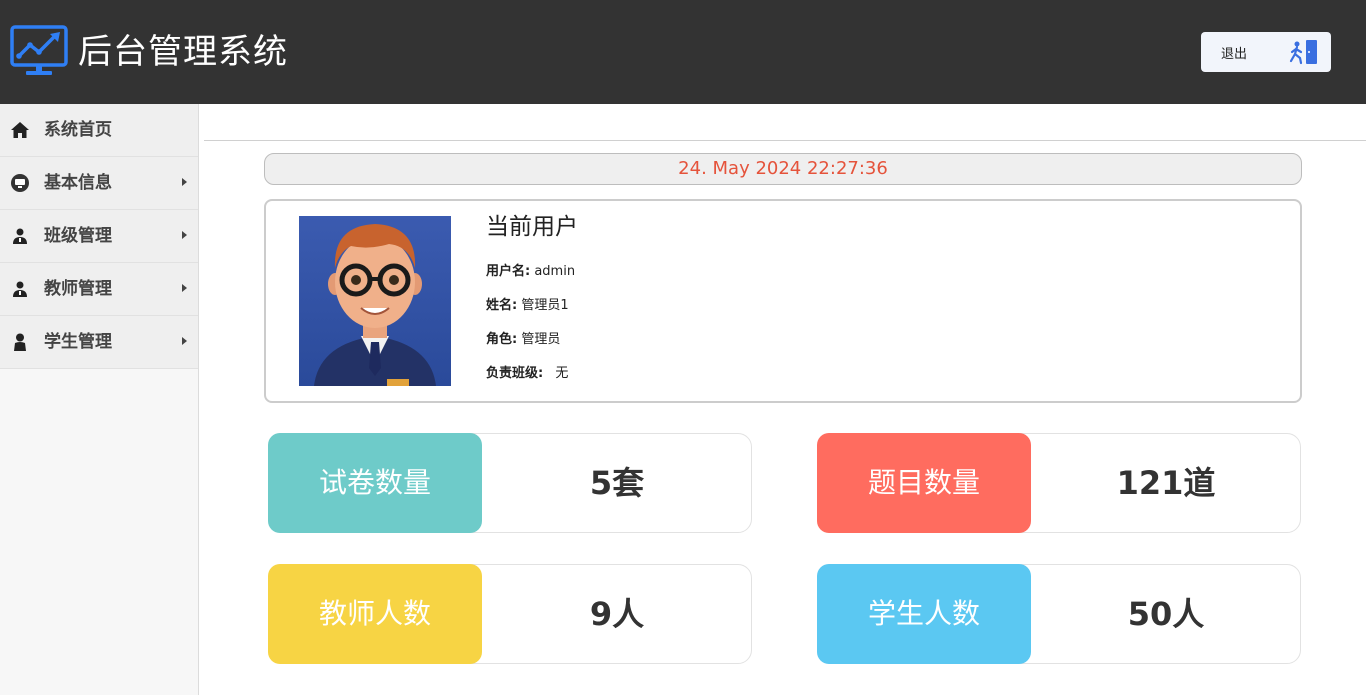  I want to click on stat-card-students: 学生人数 50人, so click(1059, 614).